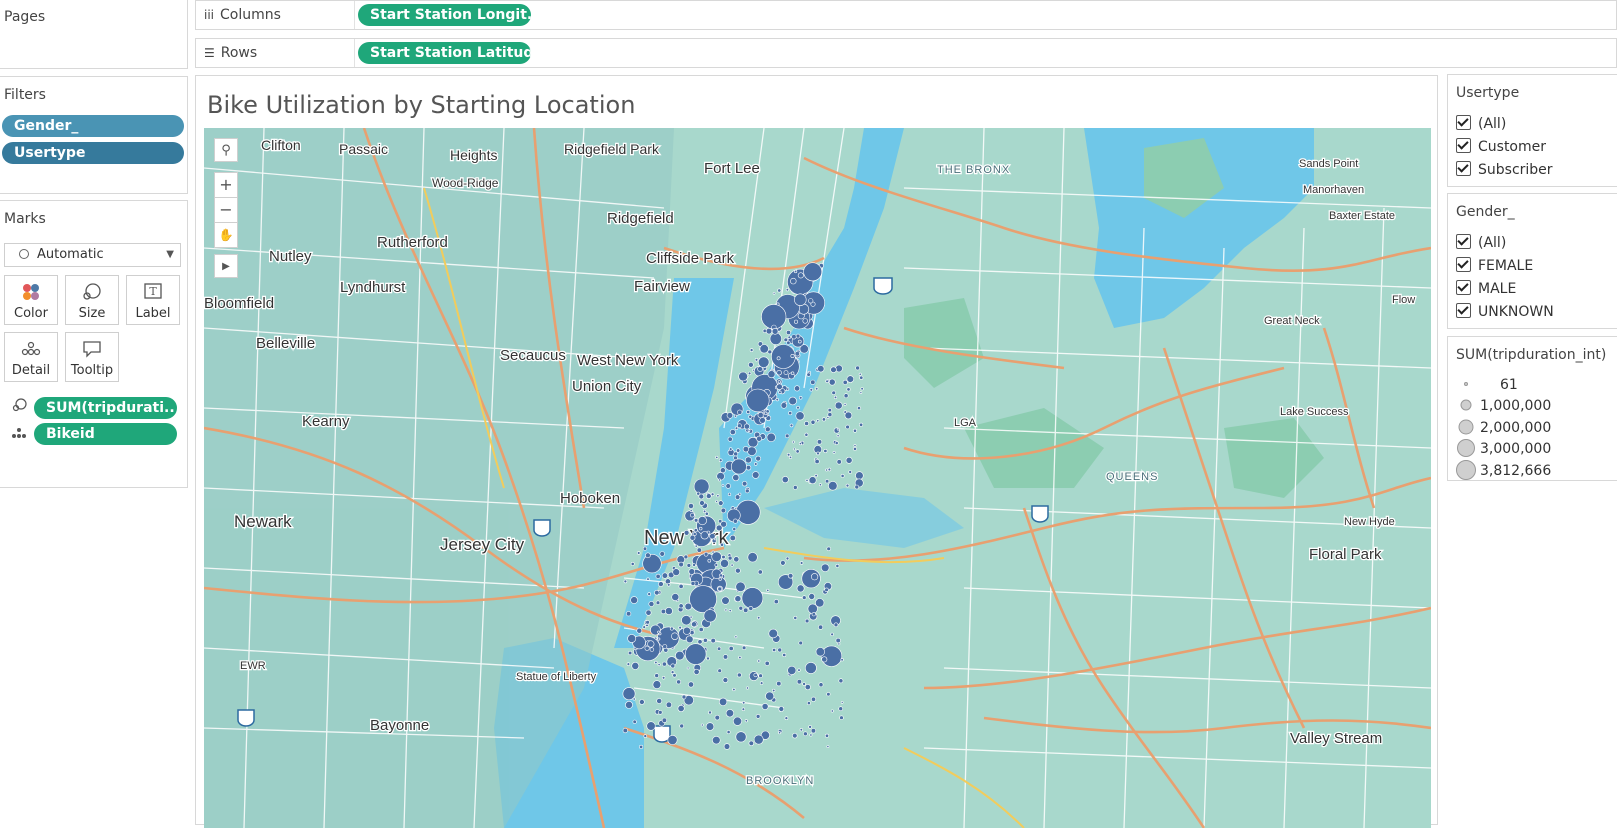 The width and height of the screenshot is (1617, 828). What do you see at coordinates (906, 15) in the screenshot?
I see `columns-shelf: iii Columns Start Station Longit..` at bounding box center [906, 15].